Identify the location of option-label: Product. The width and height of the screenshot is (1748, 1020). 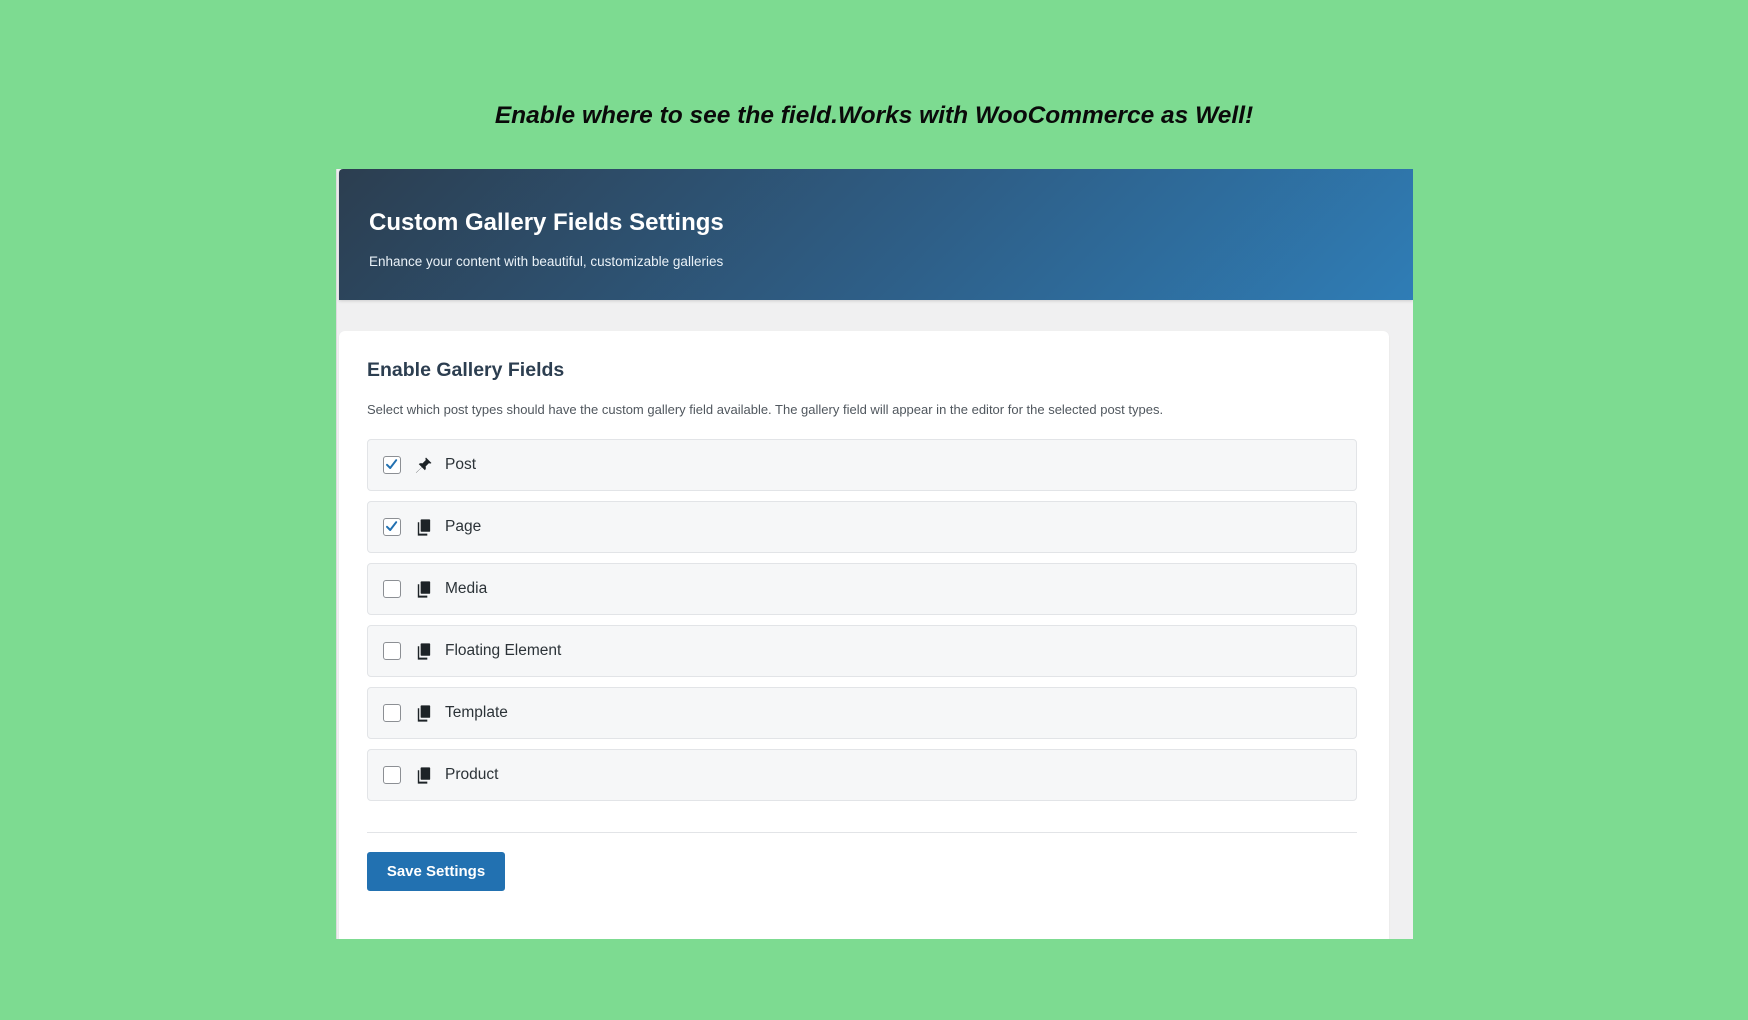
(472, 774).